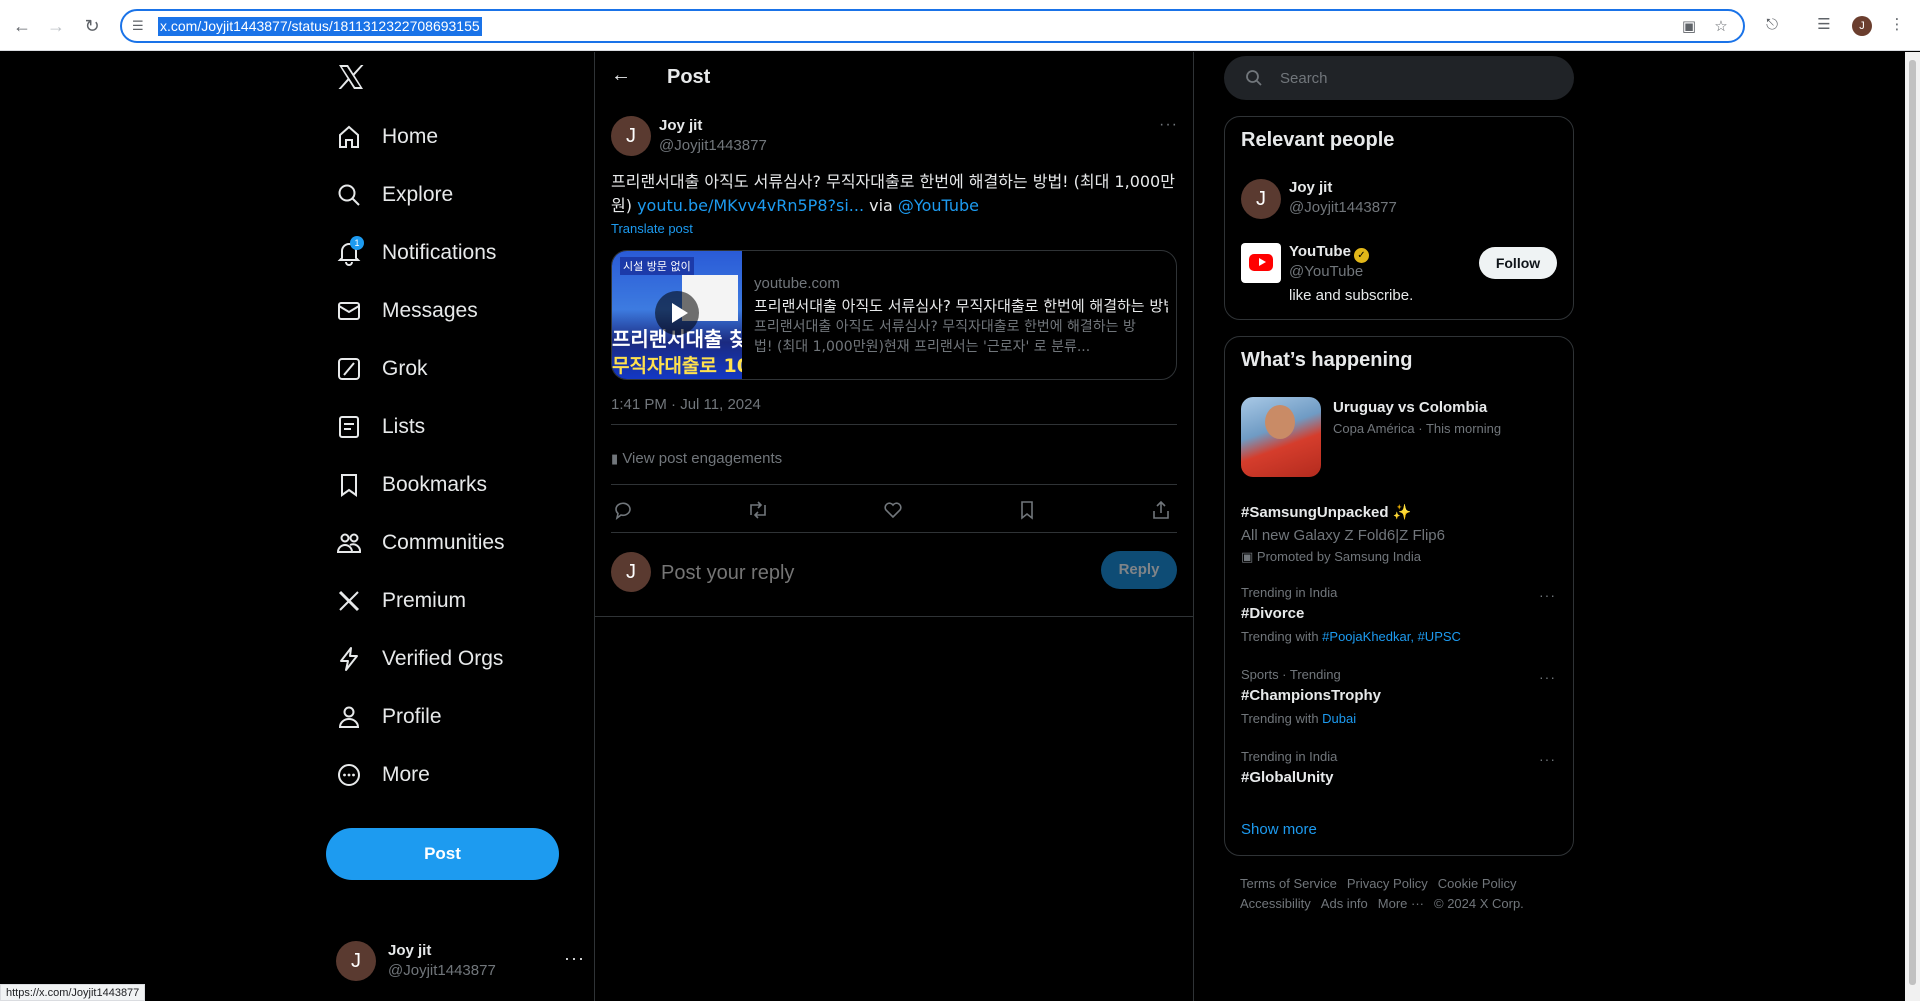  What do you see at coordinates (410, 950) in the screenshot?
I see `account-name: Joy jit` at bounding box center [410, 950].